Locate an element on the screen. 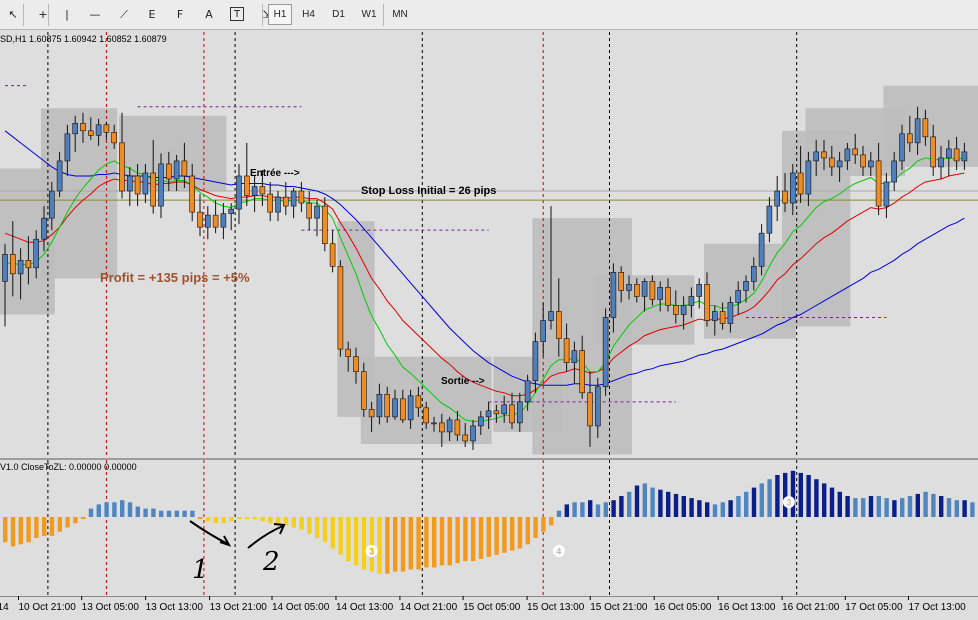  timeframe-h4-button: H4 is located at coordinates (308, 14).